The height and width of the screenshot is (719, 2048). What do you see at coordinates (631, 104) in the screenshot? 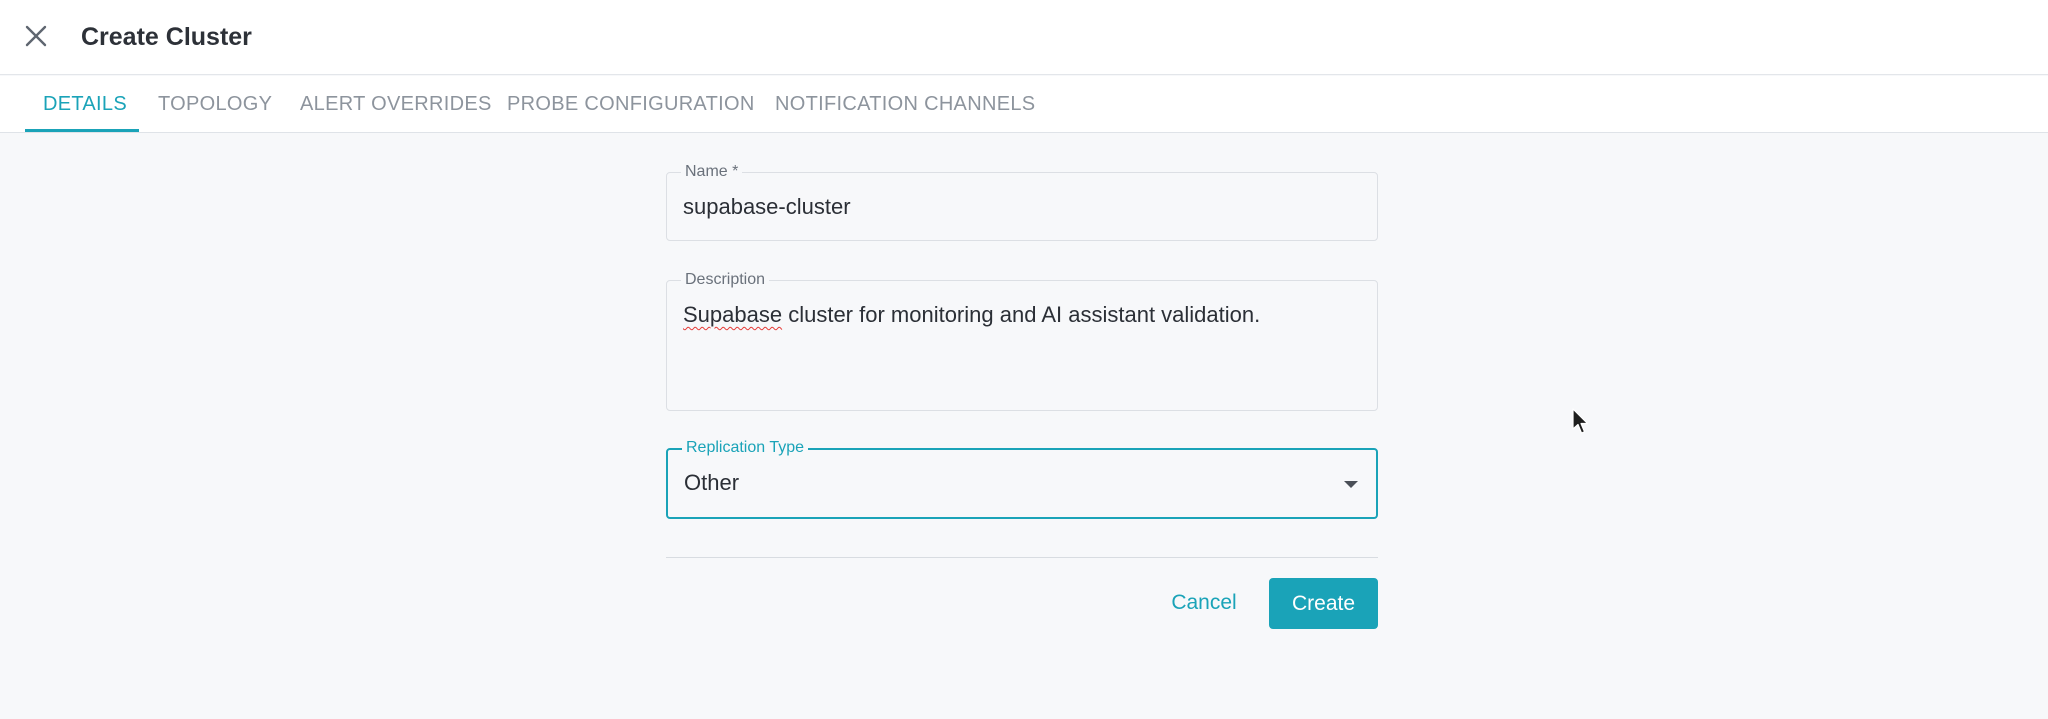
I see `tab-probe-configuration: PROBE CONFIGURATION` at bounding box center [631, 104].